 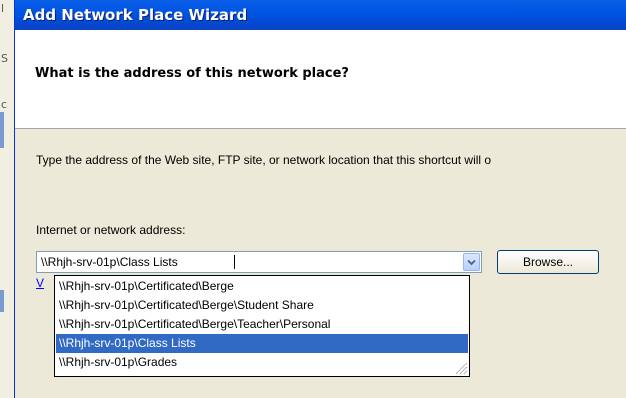 I want to click on background-glyph: c, so click(x=4, y=104).